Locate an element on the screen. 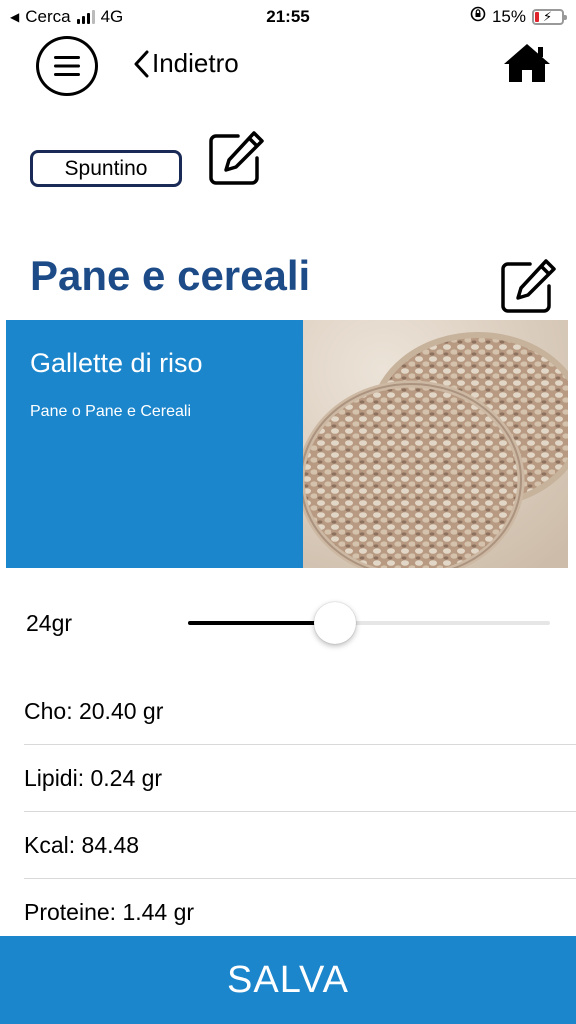  home-icon is located at coordinates (527, 63).